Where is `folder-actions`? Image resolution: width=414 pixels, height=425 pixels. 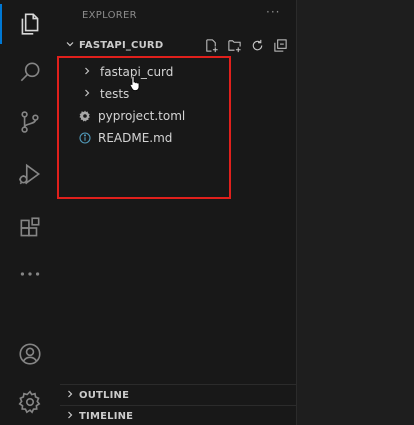
folder-actions is located at coordinates (246, 45).